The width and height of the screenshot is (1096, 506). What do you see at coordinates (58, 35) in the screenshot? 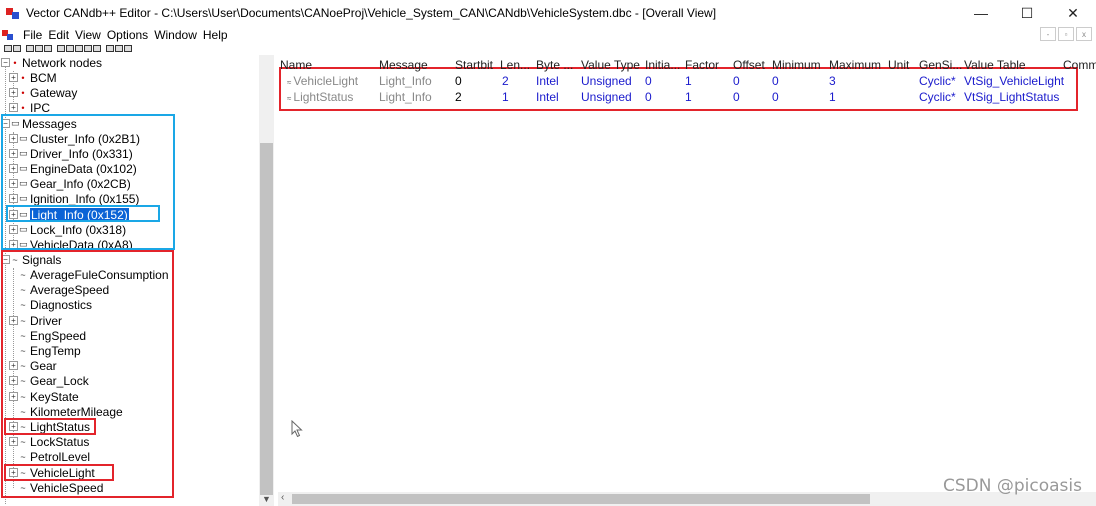
I see `menu-edit: Edit` at bounding box center [58, 35].